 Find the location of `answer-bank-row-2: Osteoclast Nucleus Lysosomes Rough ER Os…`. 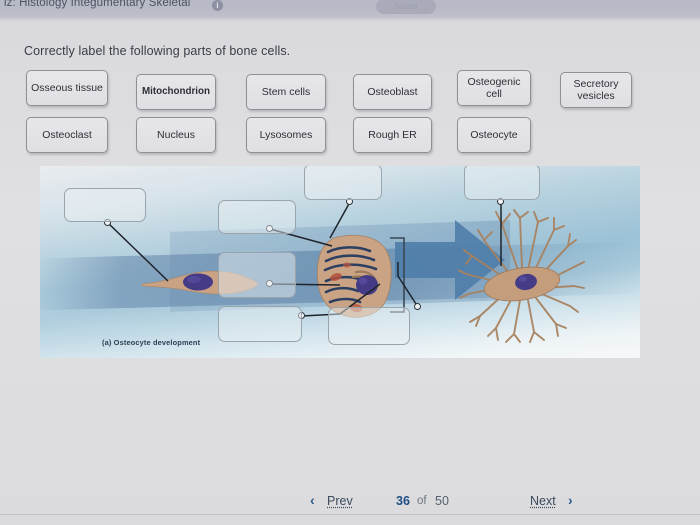

answer-bank-row-2: Osteoclast Nucleus Lysosomes Rough ER Os… is located at coordinates (351, 140).